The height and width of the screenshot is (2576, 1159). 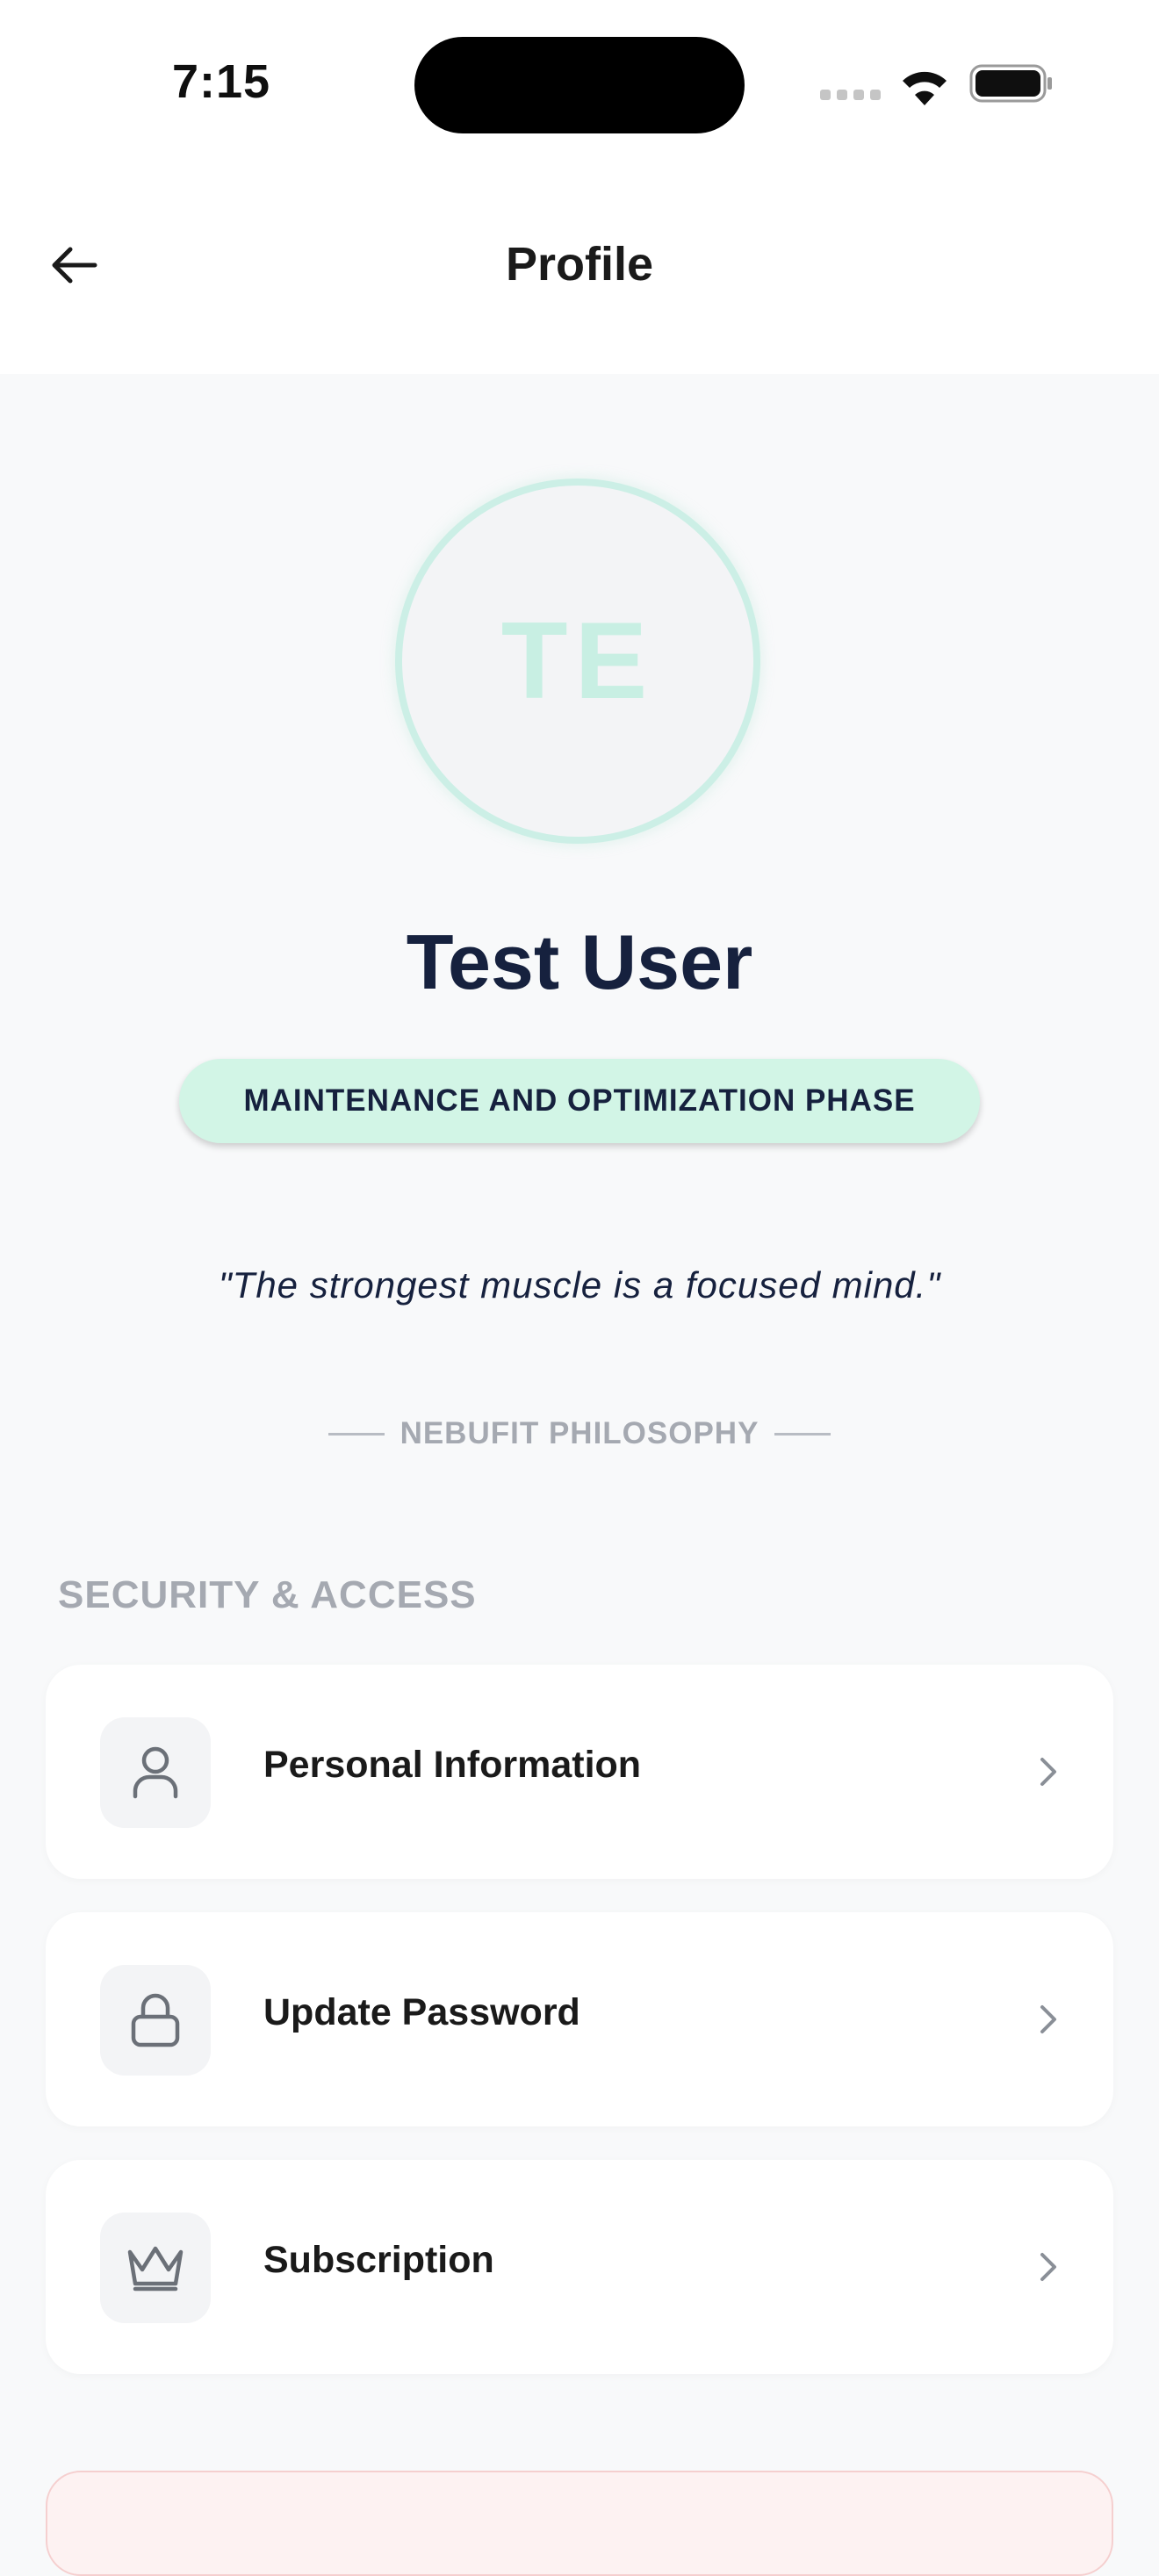 What do you see at coordinates (851, 96) in the screenshot?
I see `cellular-signal-icon` at bounding box center [851, 96].